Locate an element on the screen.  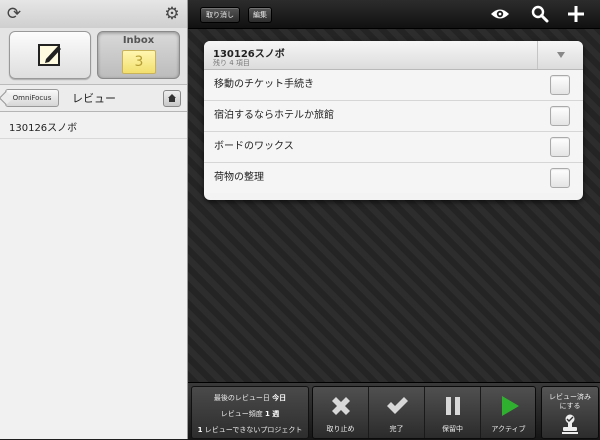
collapse-button is located at coordinates (560, 55).